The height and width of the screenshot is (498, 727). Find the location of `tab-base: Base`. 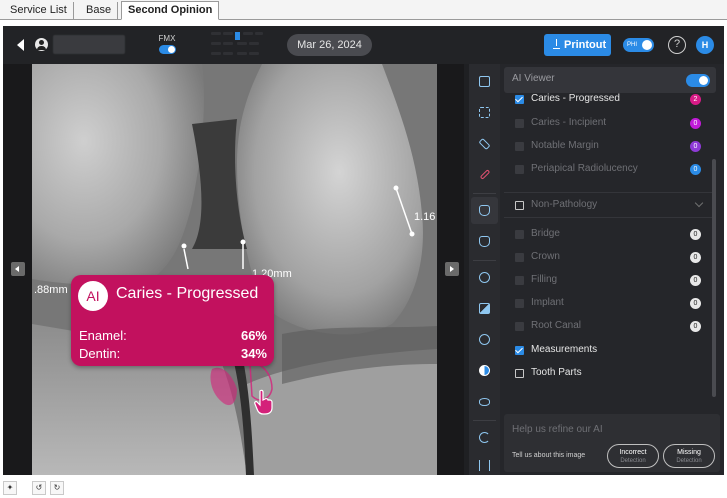

tab-base: Base is located at coordinates (99, 11).